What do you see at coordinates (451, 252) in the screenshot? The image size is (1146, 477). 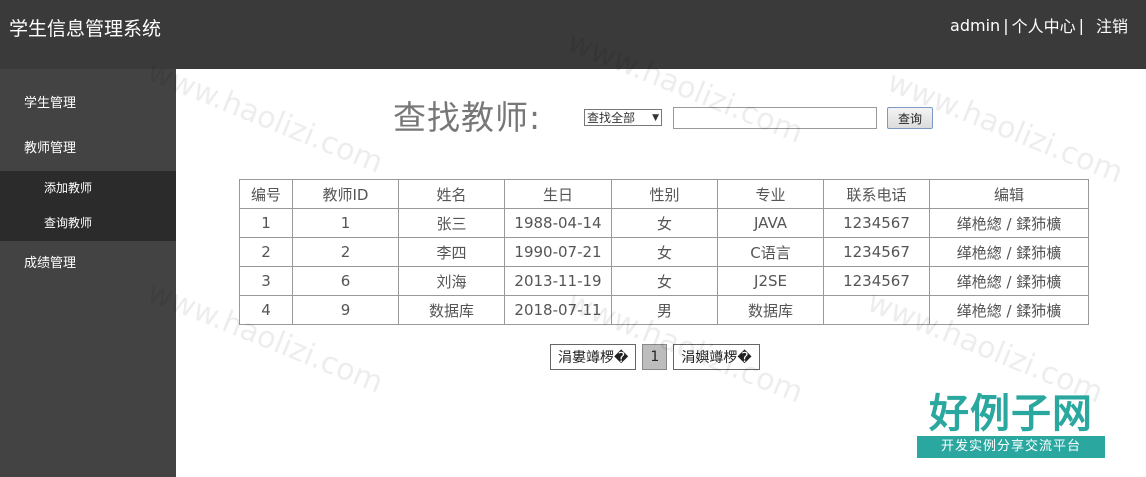 I see `cell-name: 李四` at bounding box center [451, 252].